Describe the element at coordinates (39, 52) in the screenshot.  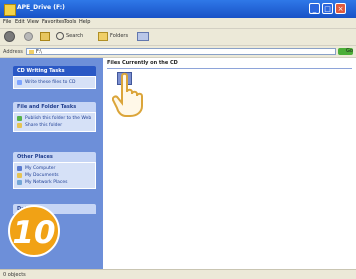
I see `address-value: F:\` at that location.